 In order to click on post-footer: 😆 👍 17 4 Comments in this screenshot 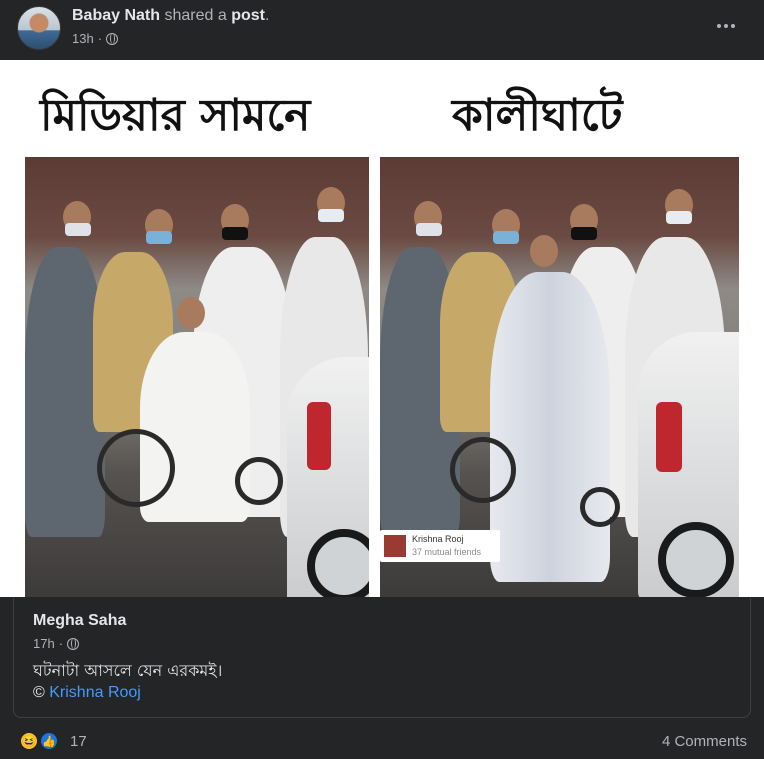, I will do `click(382, 742)`.